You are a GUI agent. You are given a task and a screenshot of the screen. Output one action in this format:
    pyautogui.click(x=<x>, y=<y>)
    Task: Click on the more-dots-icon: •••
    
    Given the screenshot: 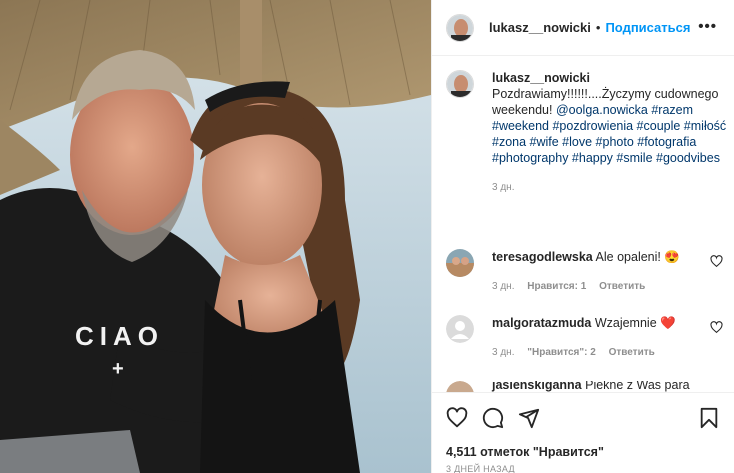 What is the action you would take?
    pyautogui.click(x=707, y=26)
    